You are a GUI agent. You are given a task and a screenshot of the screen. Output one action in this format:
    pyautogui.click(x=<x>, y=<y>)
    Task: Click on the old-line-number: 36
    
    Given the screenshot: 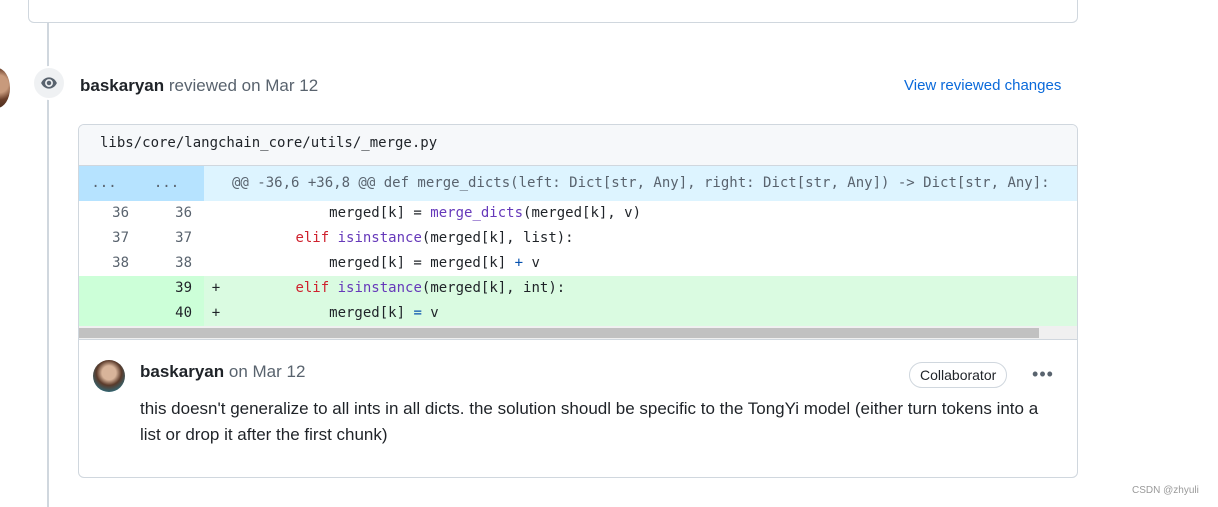 What is the action you would take?
    pyautogui.click(x=110, y=213)
    